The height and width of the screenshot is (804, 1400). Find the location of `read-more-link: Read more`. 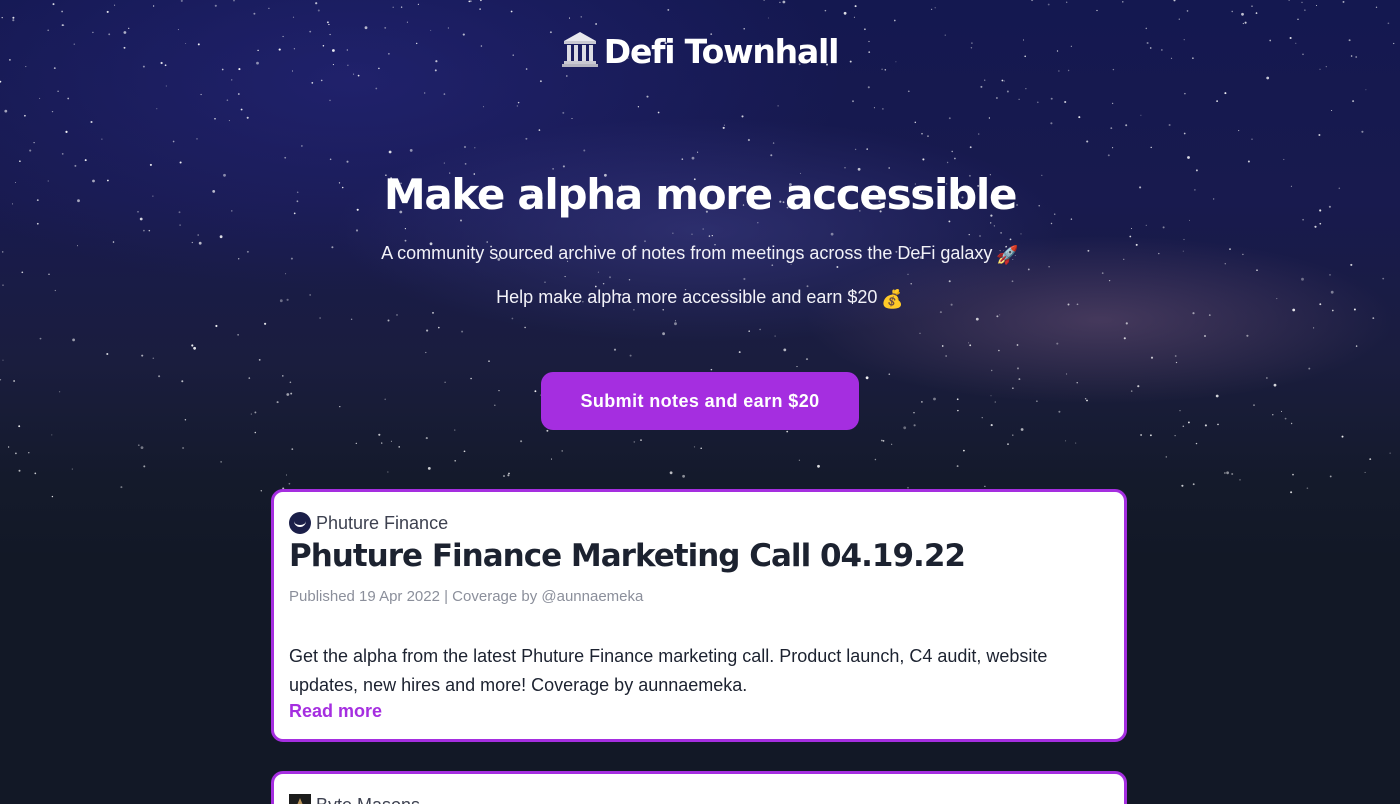

read-more-link: Read more is located at coordinates (335, 711).